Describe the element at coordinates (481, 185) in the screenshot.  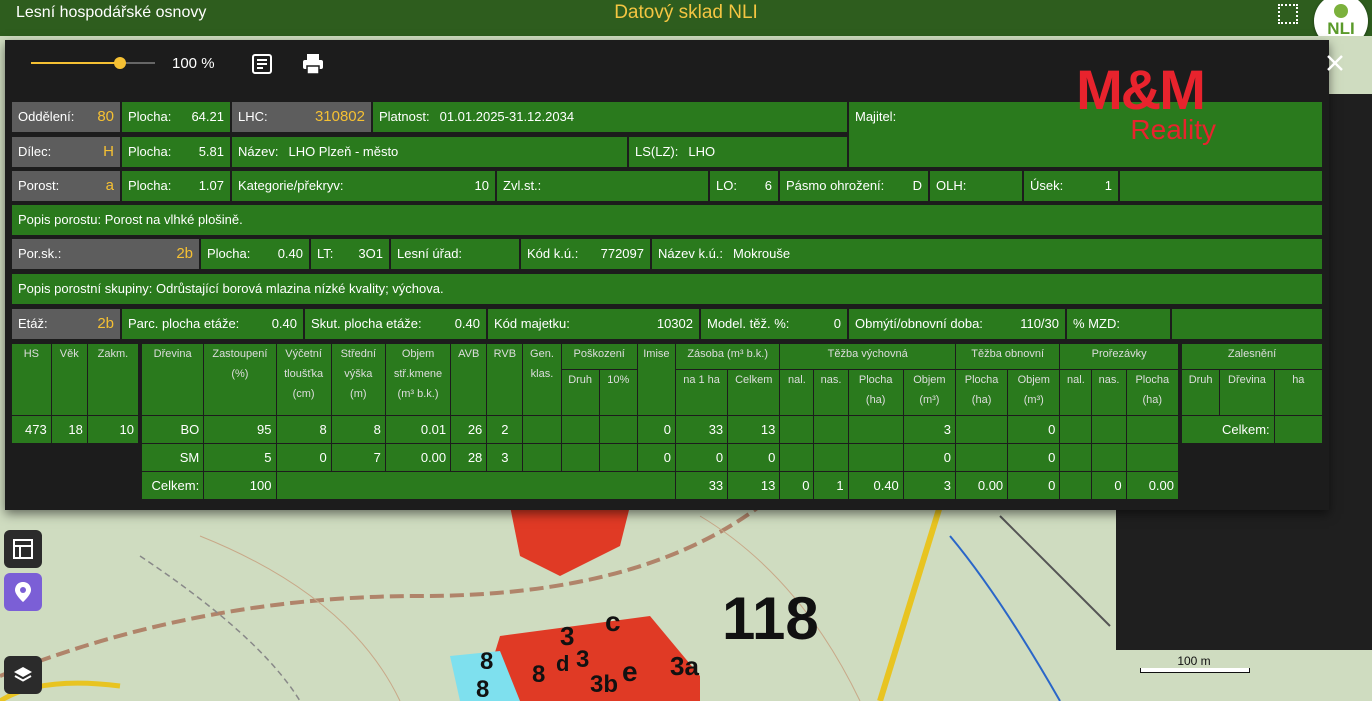
I see `value: 10` at that location.